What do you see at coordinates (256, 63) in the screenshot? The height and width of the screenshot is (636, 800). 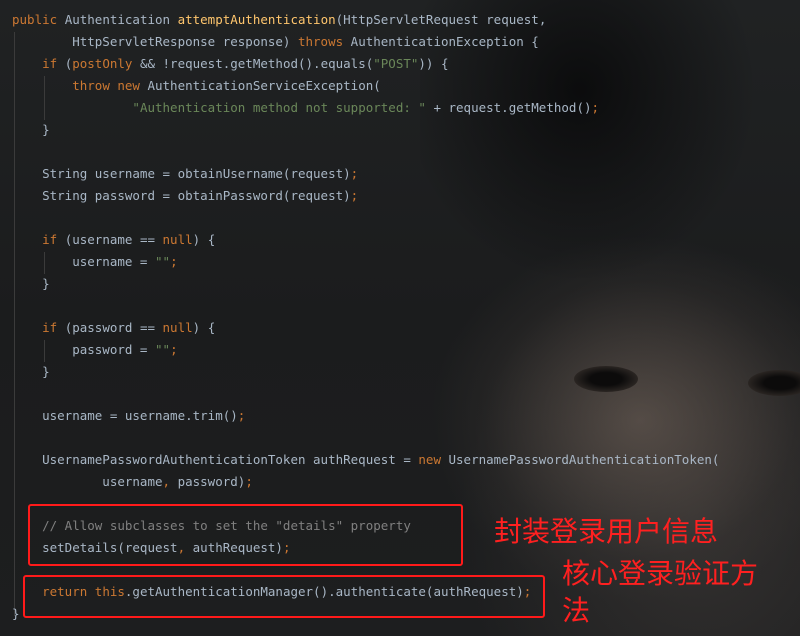 I see `code-token: && !request.getMethod().equals(` at bounding box center [256, 63].